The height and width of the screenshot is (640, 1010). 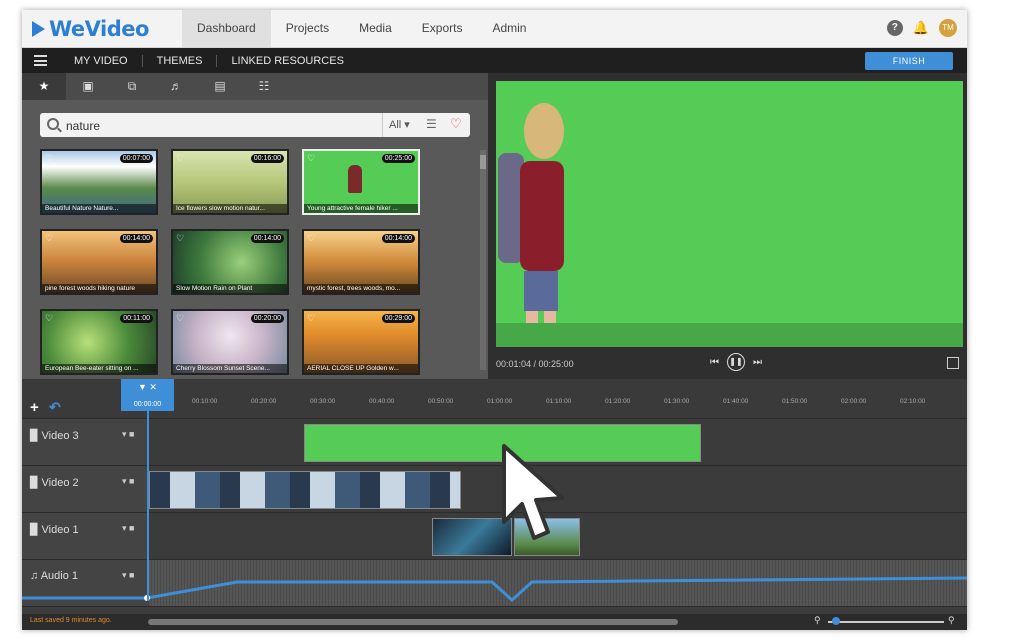 I want to click on filter-dropdown: All ▾, so click(x=396, y=125).